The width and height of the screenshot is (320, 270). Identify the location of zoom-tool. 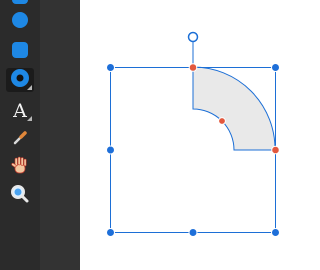
(20, 196).